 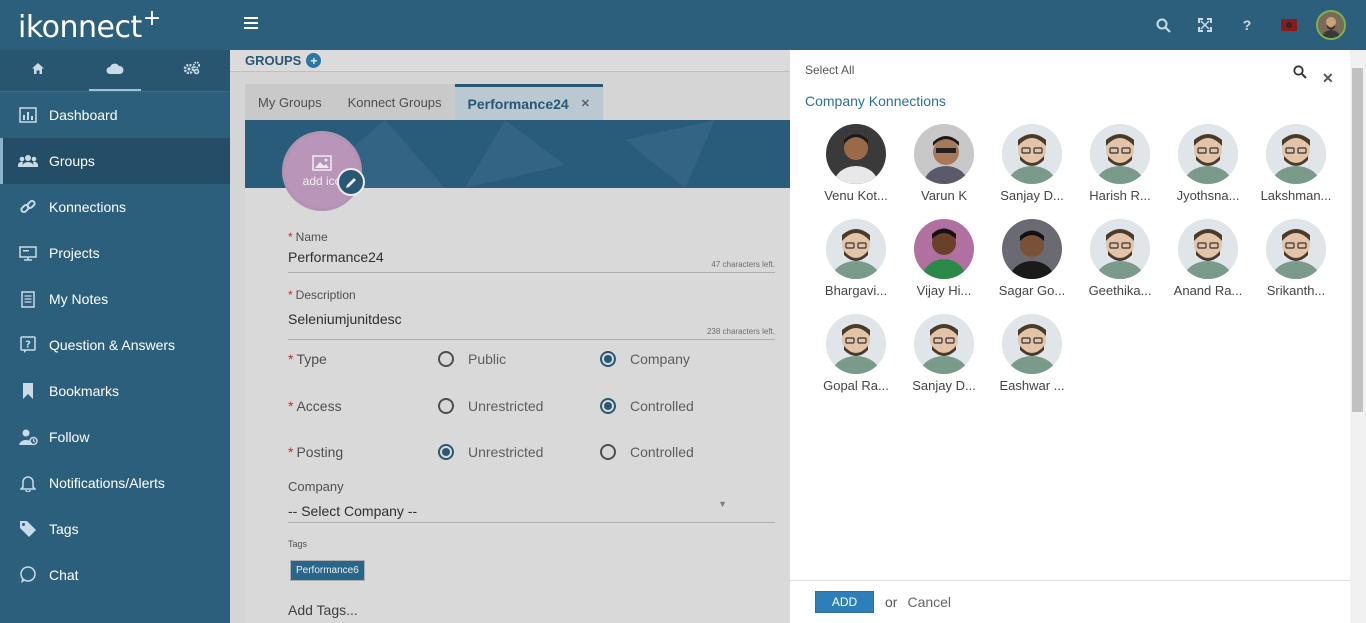 What do you see at coordinates (28, 299) in the screenshot?
I see `notes-icon` at bounding box center [28, 299].